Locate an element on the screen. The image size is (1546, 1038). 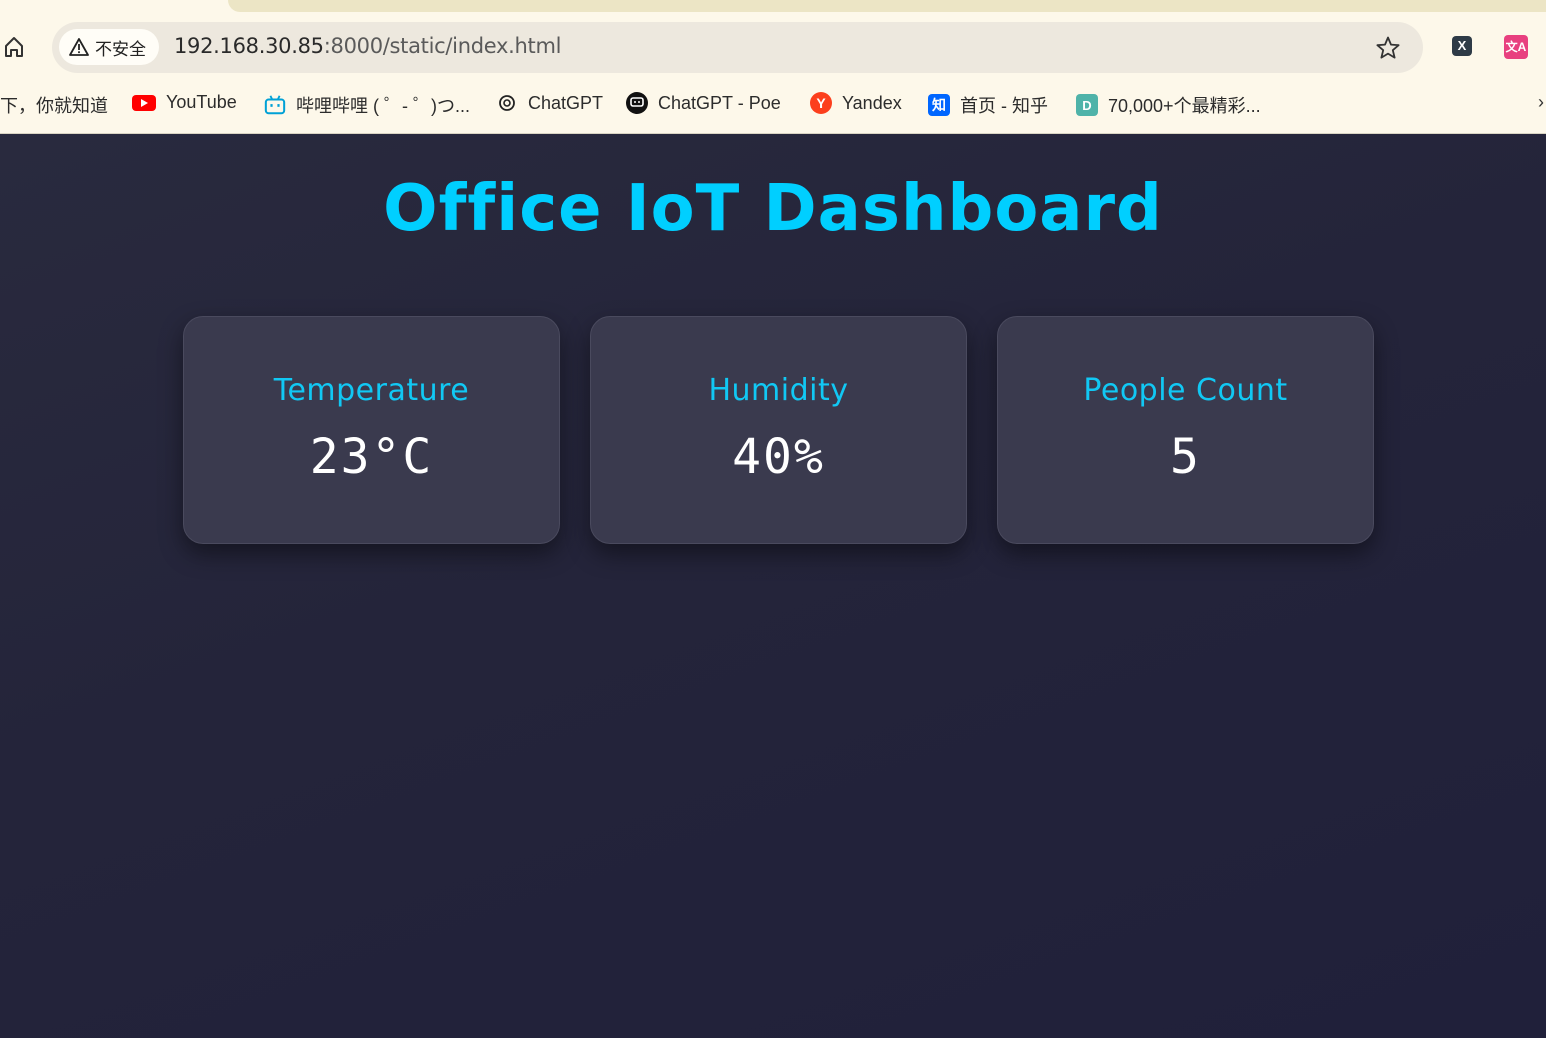
bookmark-star-button is located at coordinates (1388, 48).